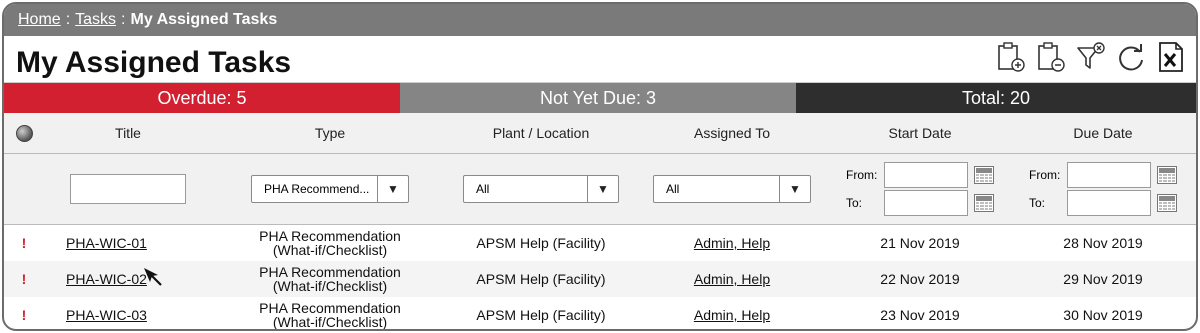 This screenshot has width=1200, height=333. Describe the element at coordinates (920, 243) in the screenshot. I see `task-start-date: 21 Nov 2019` at that location.